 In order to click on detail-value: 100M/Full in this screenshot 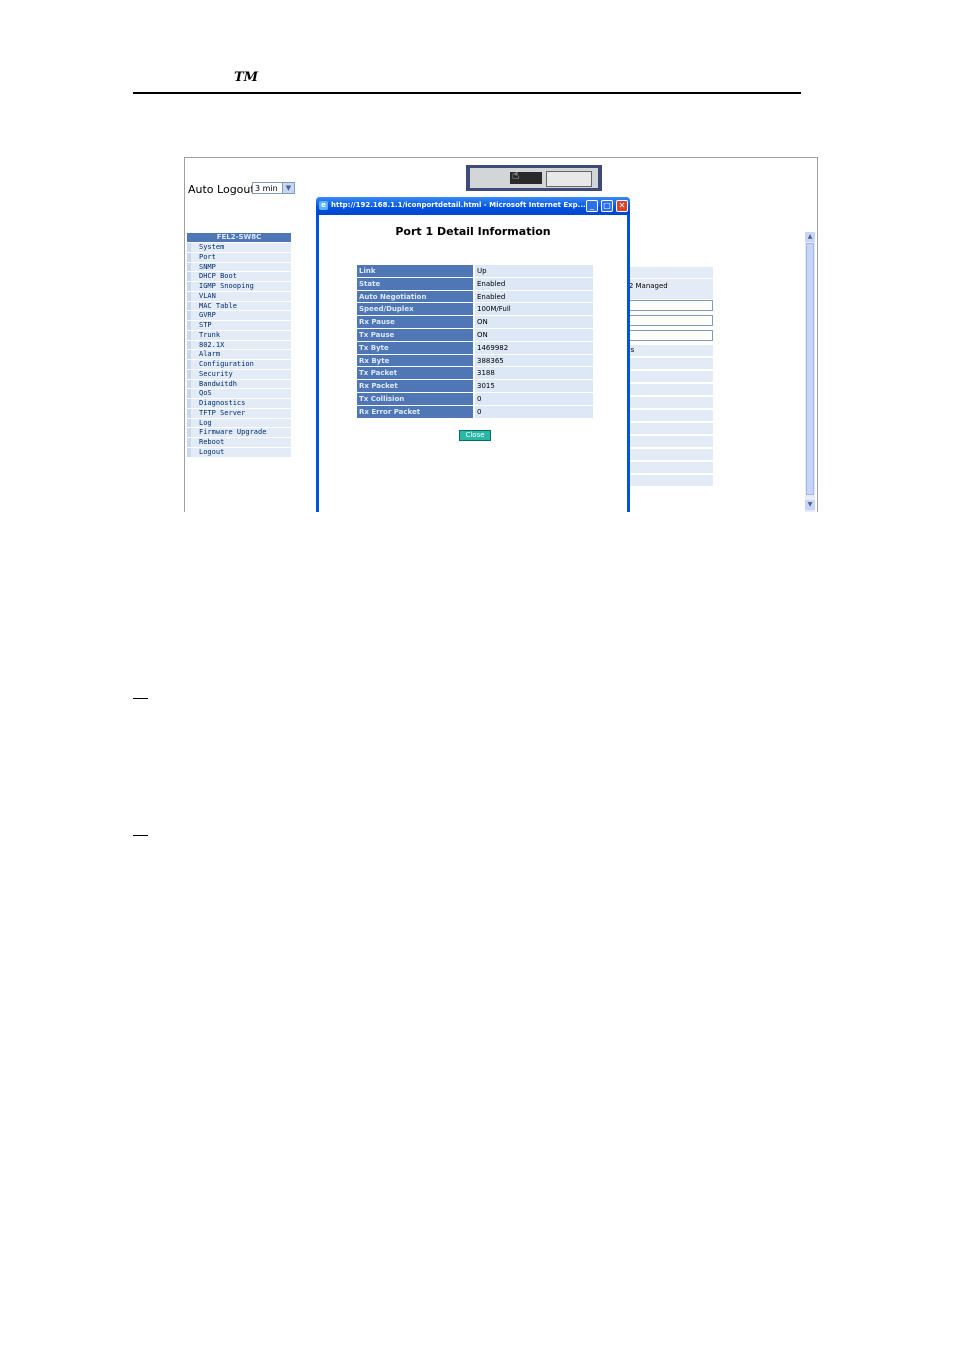, I will do `click(534, 309)`.